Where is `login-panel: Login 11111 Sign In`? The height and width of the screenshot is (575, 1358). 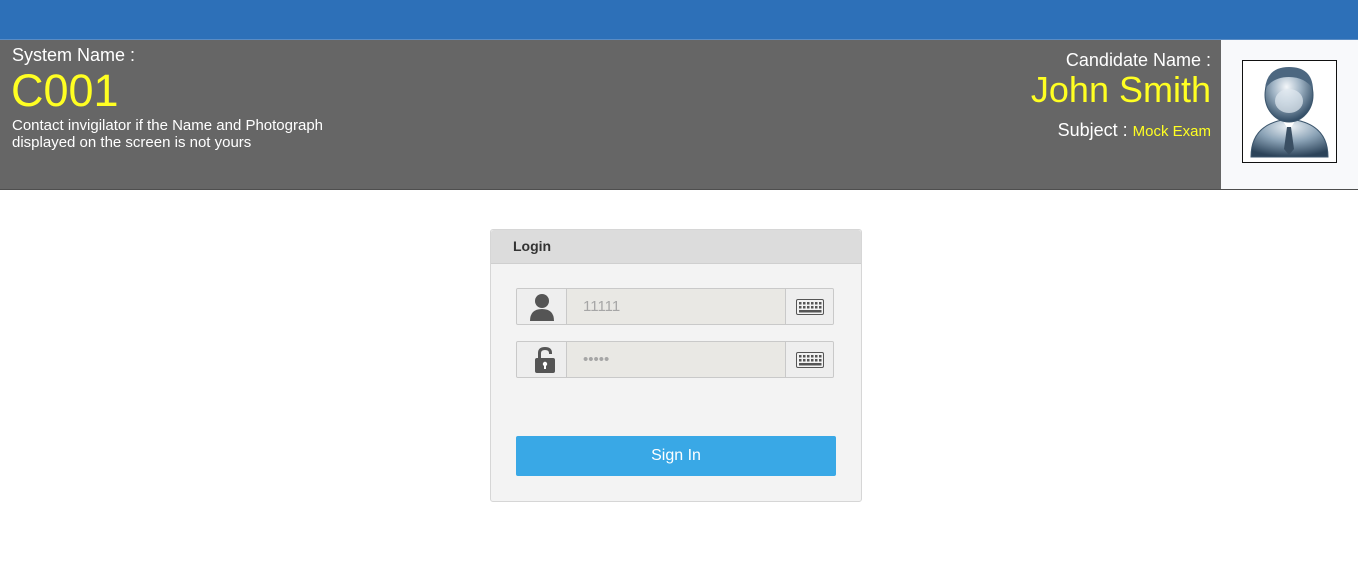 login-panel: Login 11111 Sign In is located at coordinates (676, 365).